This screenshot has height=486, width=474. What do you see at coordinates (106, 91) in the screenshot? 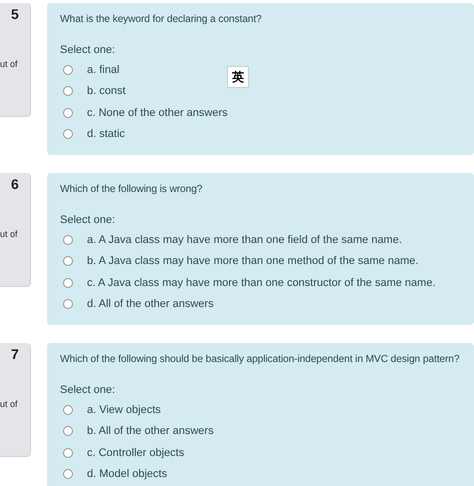
I see `option-label: b. const` at bounding box center [106, 91].